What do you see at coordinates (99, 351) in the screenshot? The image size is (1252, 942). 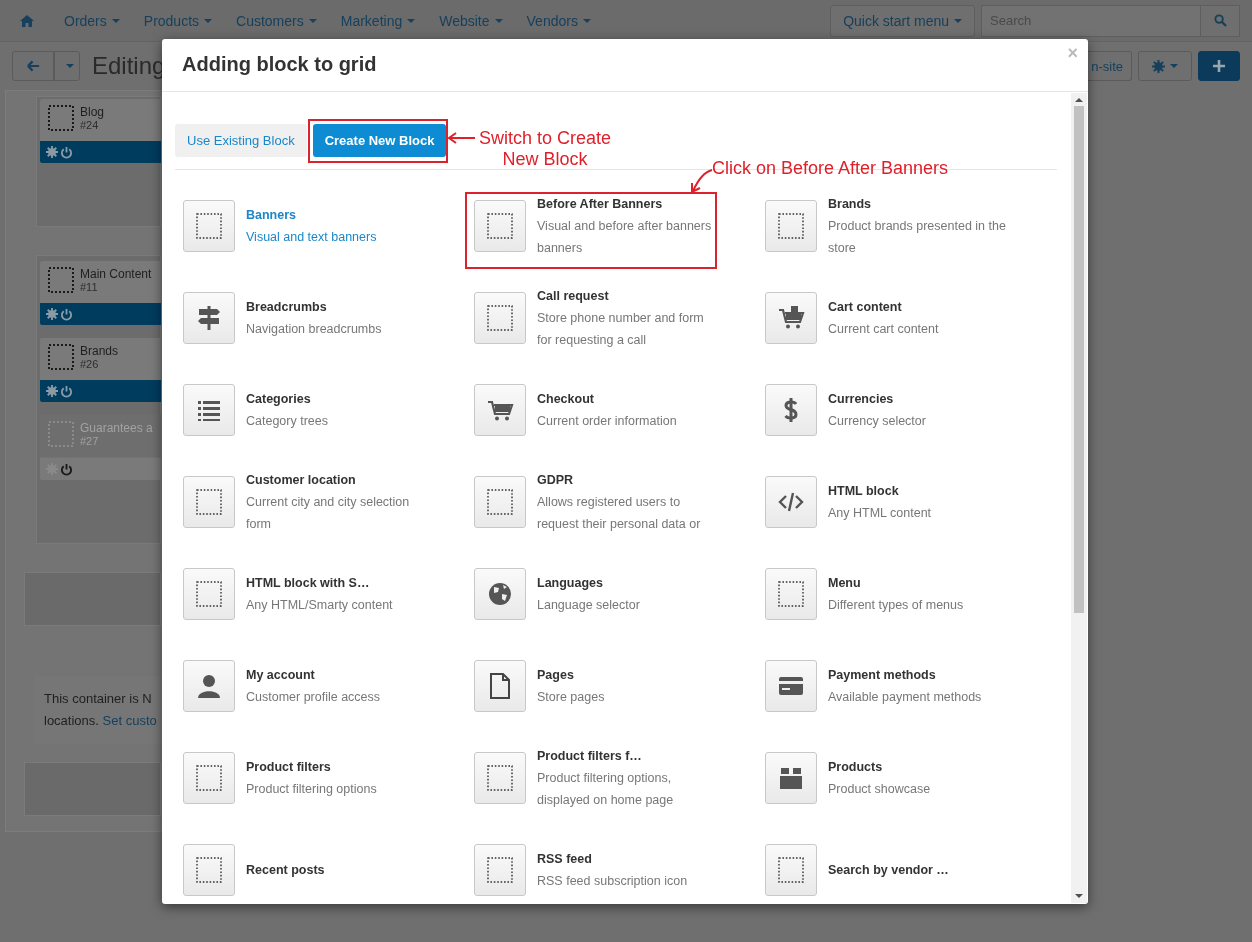 I see `block-name: Brands` at bounding box center [99, 351].